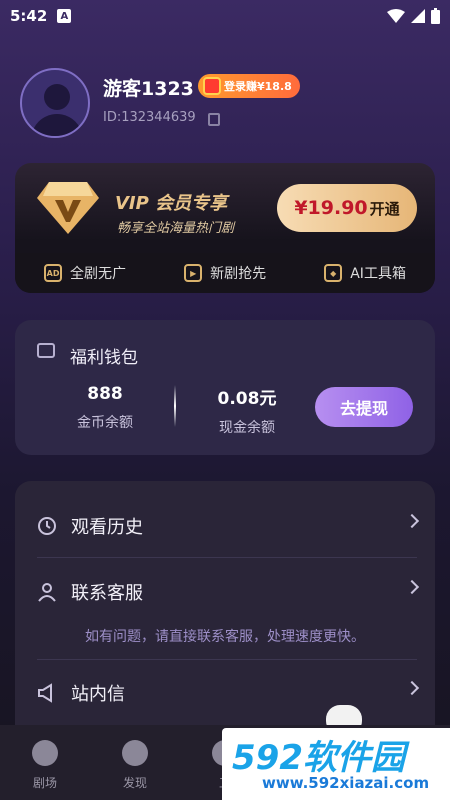 The height and width of the screenshot is (800, 450). I want to click on status-icons, so click(413, 16).